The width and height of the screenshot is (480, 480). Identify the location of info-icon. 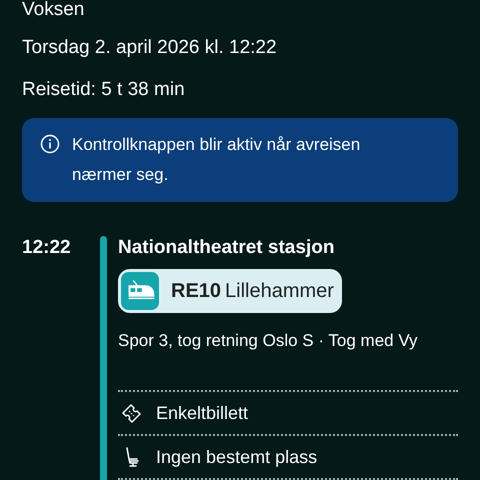
(50, 144).